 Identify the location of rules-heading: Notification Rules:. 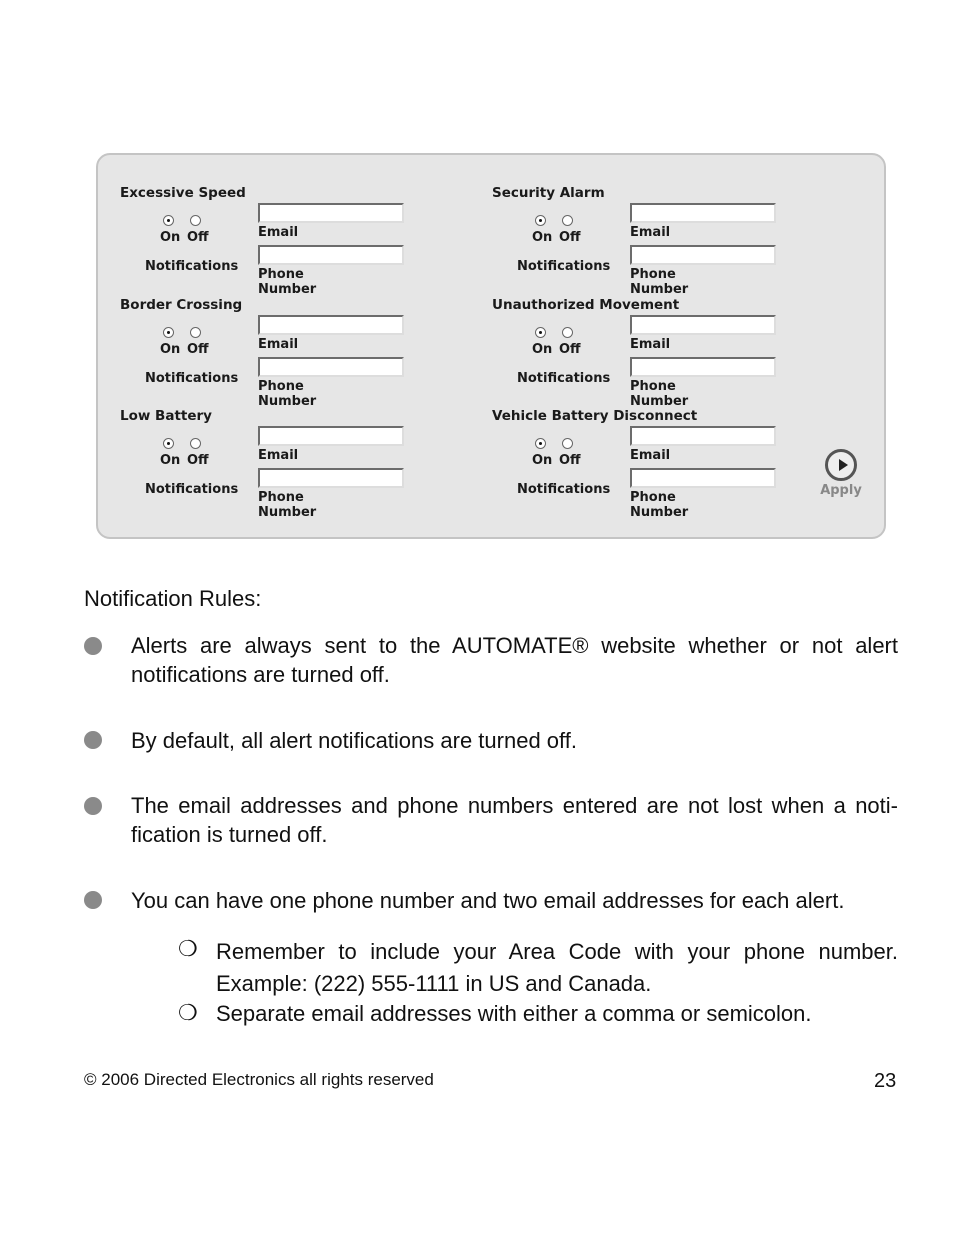
(173, 598).